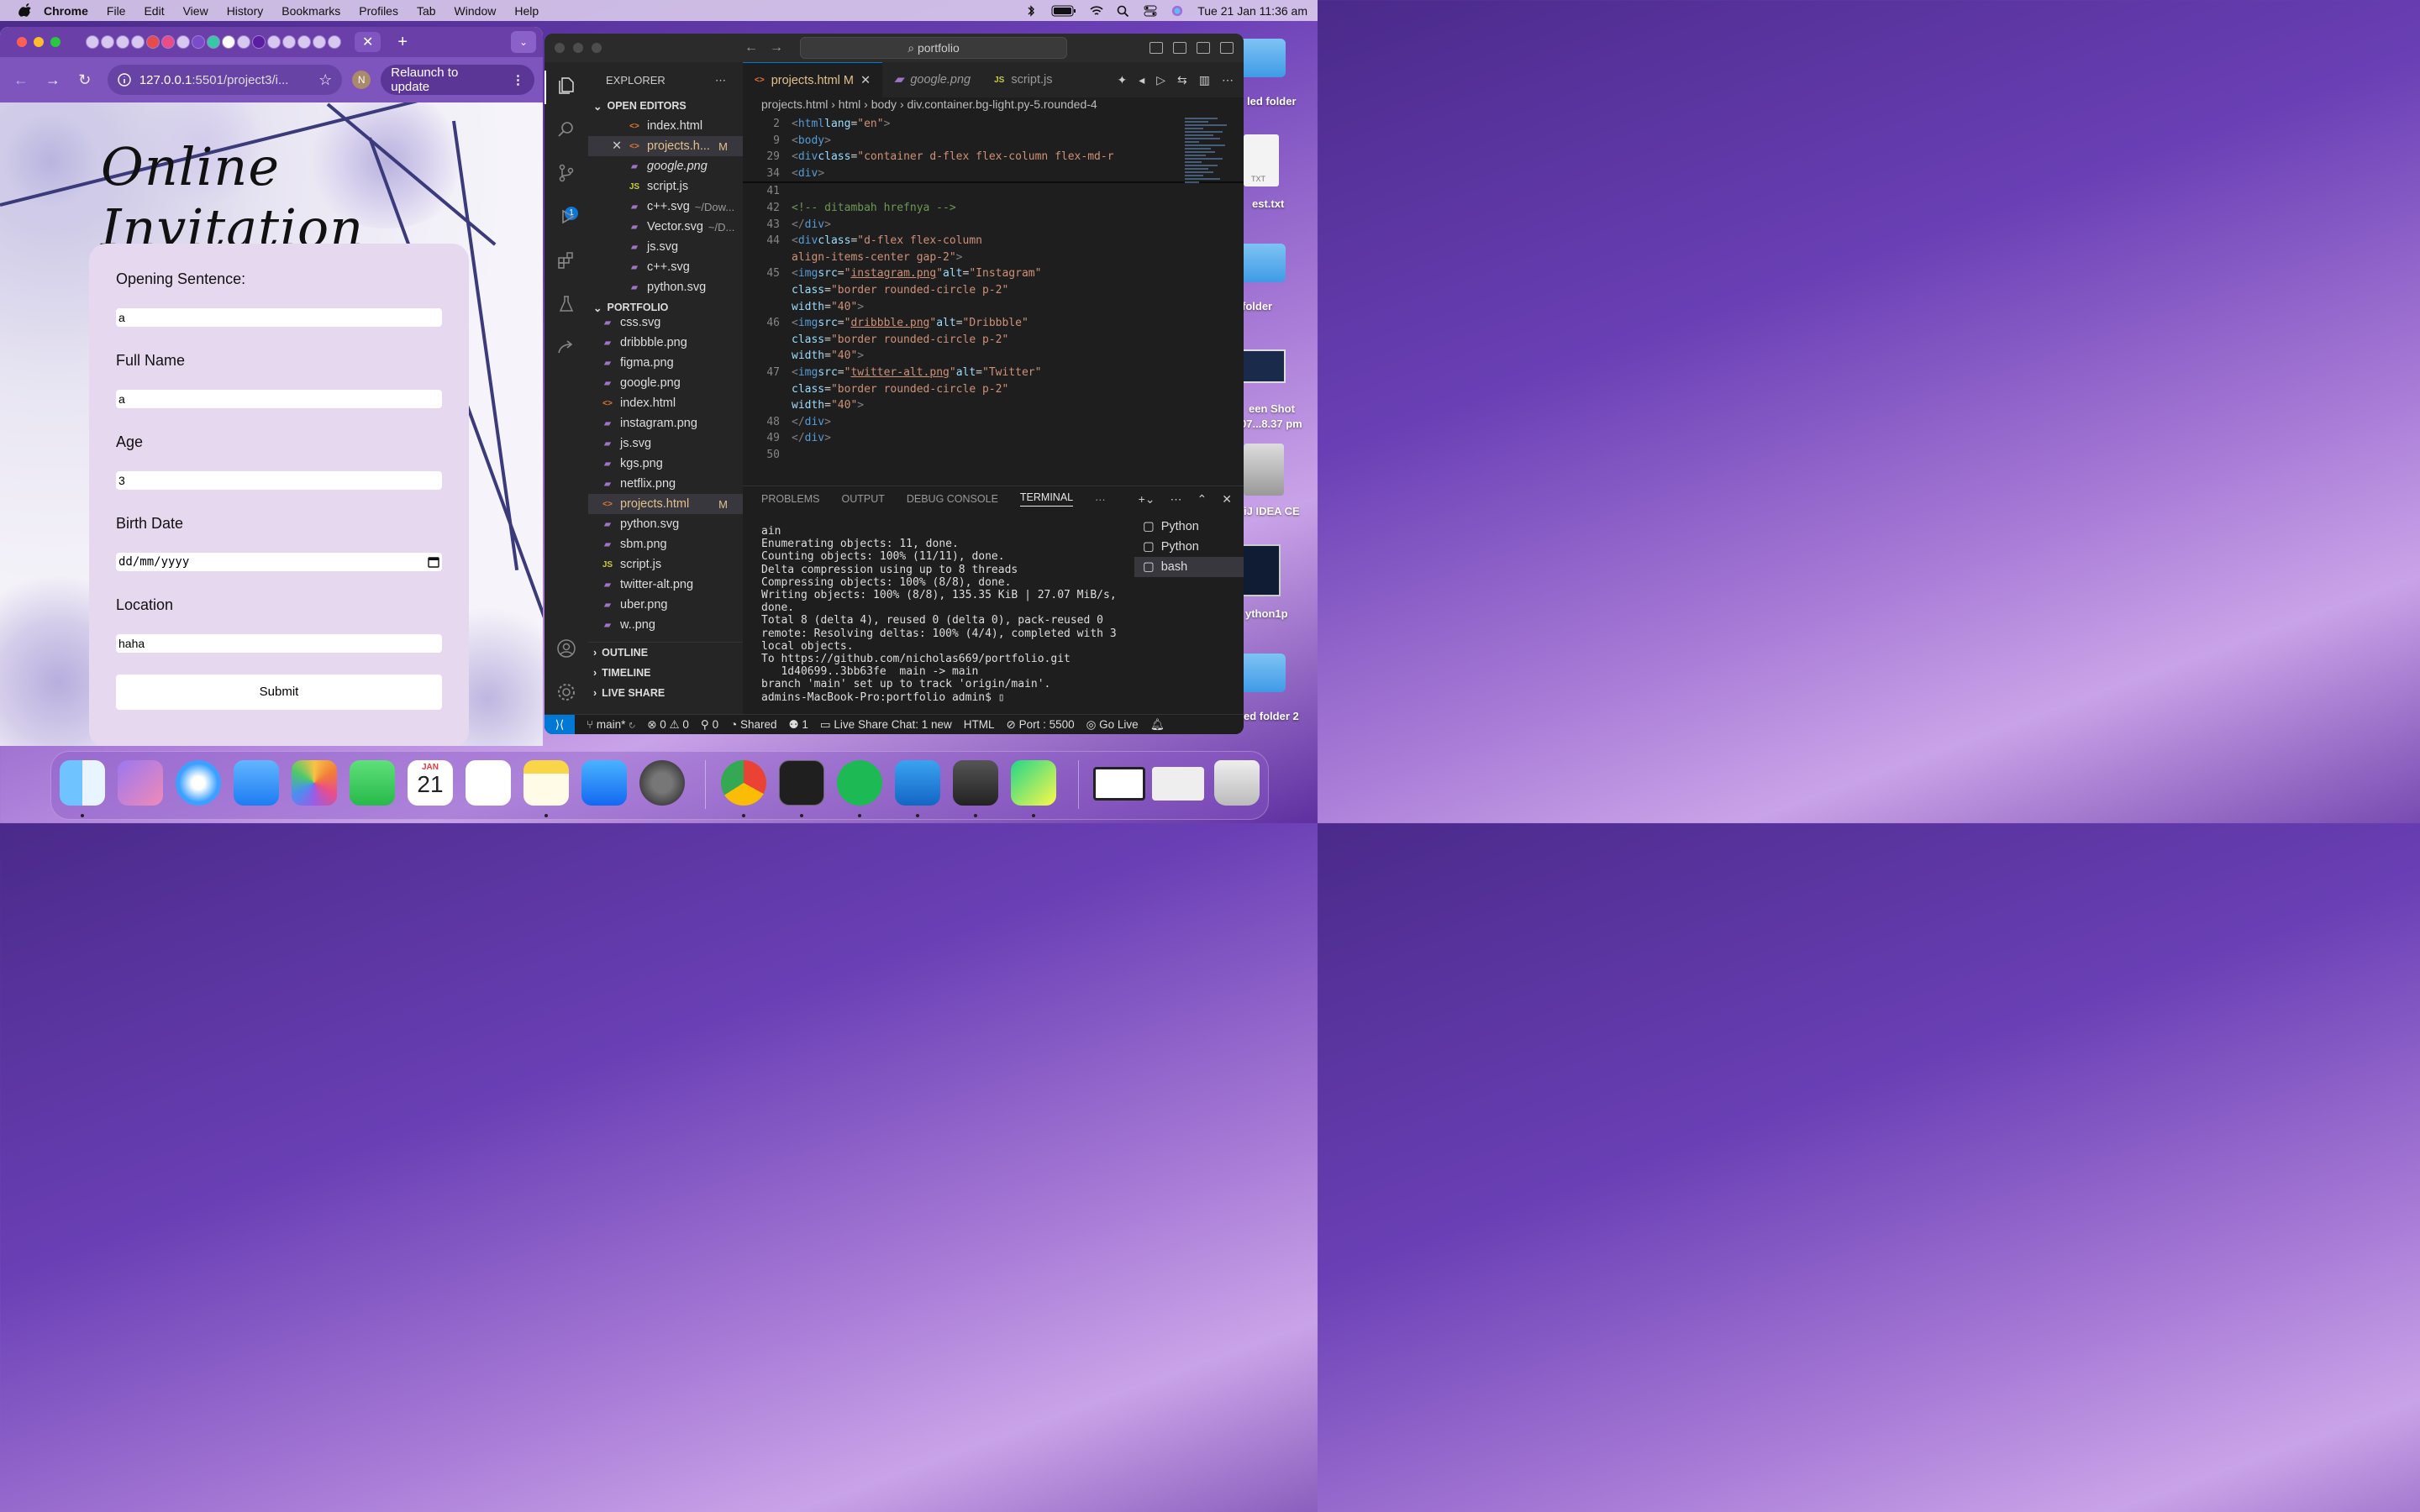 The width and height of the screenshot is (2420, 1512). Describe the element at coordinates (1101, 499) in the screenshot. I see `more-tabs-icon: ⋯` at that location.